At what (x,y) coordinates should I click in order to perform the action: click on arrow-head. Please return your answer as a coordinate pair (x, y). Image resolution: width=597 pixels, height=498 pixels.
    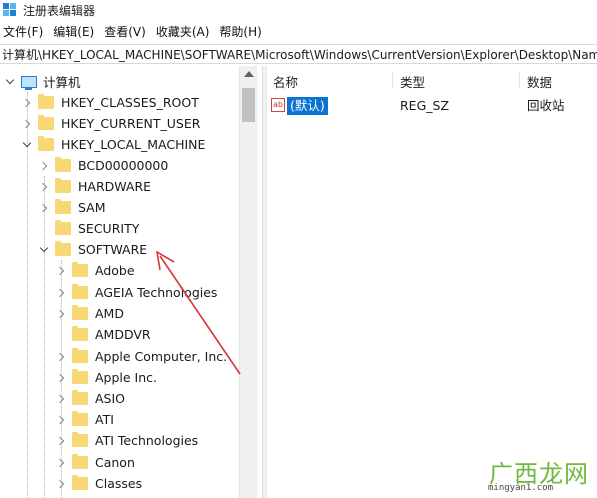
    Looking at the image, I should click on (165, 260).